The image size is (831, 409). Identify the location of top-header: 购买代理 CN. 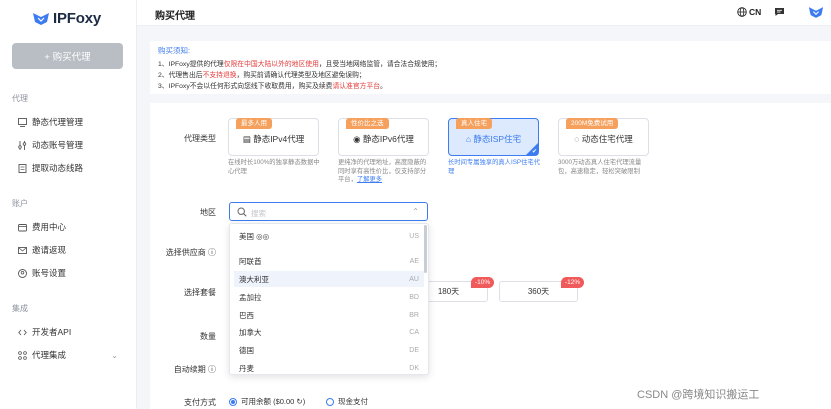
(484, 13).